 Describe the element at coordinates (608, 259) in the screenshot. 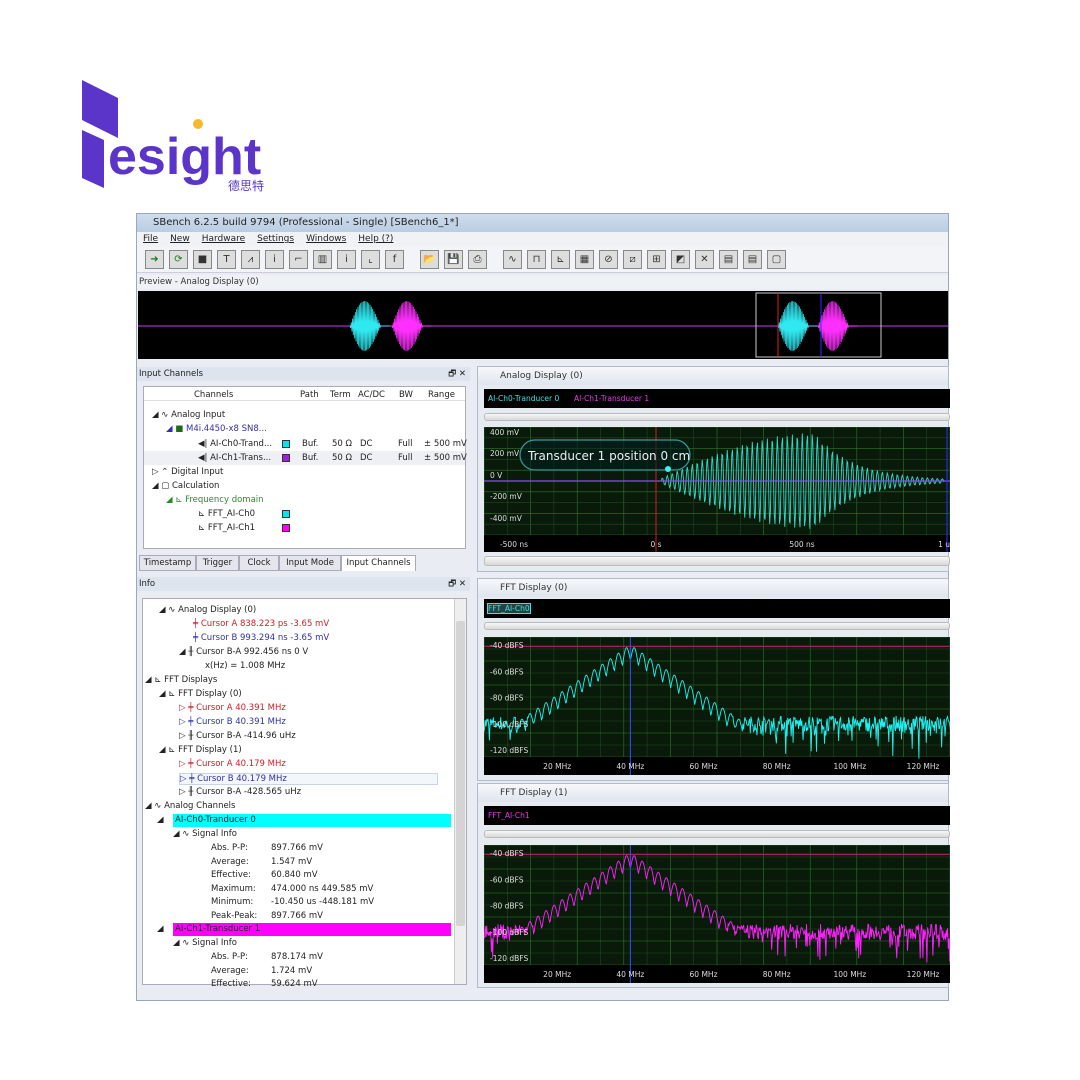

I see `xy-display-icon: ⊘` at that location.